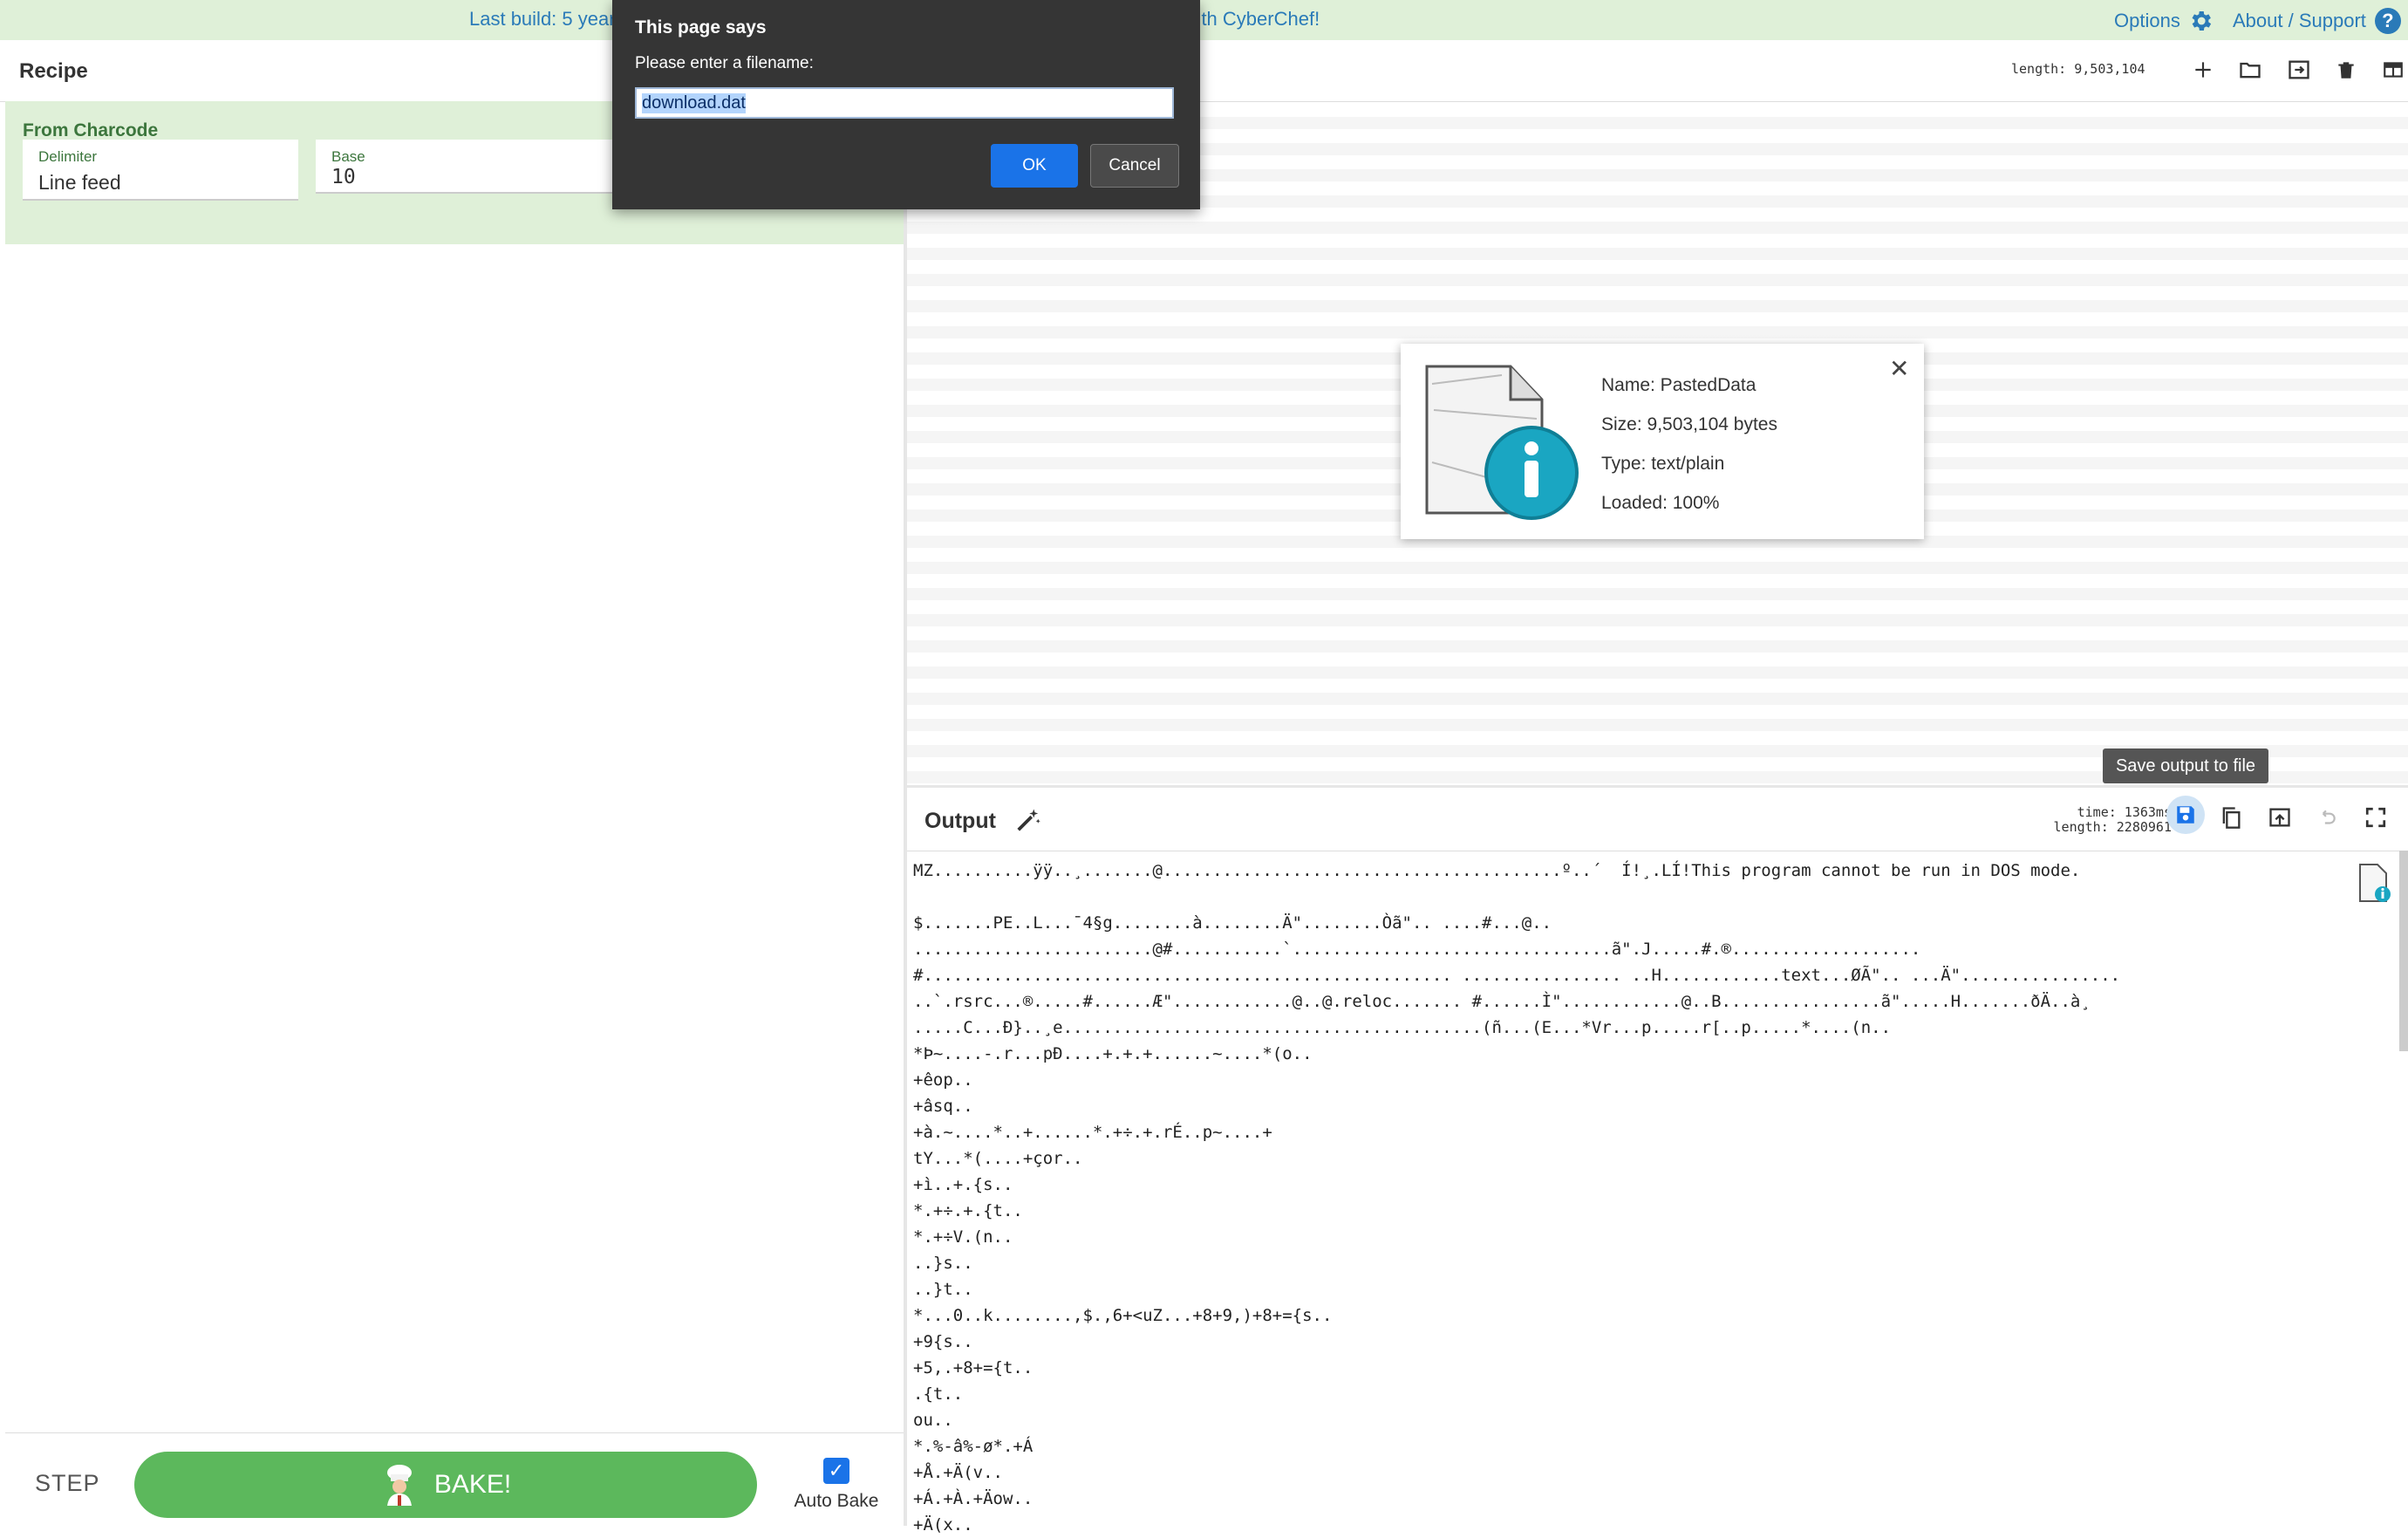 This screenshot has height=1538, width=2408. I want to click on delimiter-select: Delimiter Line feed, so click(160, 170).